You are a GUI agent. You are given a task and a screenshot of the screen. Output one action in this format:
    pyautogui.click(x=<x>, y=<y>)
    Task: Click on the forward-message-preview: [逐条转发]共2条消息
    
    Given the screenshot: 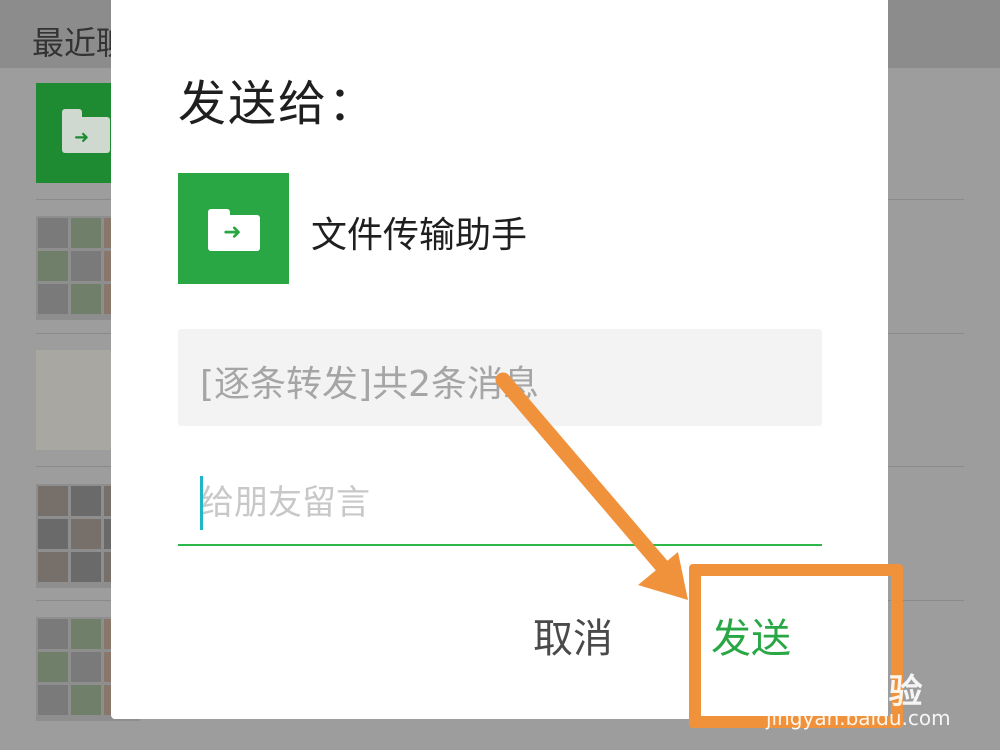 What is the action you would take?
    pyautogui.click(x=500, y=377)
    